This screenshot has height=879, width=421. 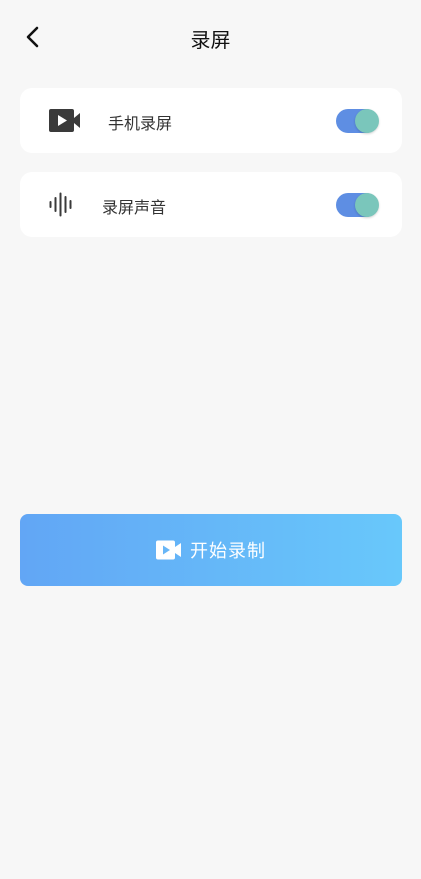 What do you see at coordinates (134, 207) in the screenshot?
I see `setting-label: 录屏声音` at bounding box center [134, 207].